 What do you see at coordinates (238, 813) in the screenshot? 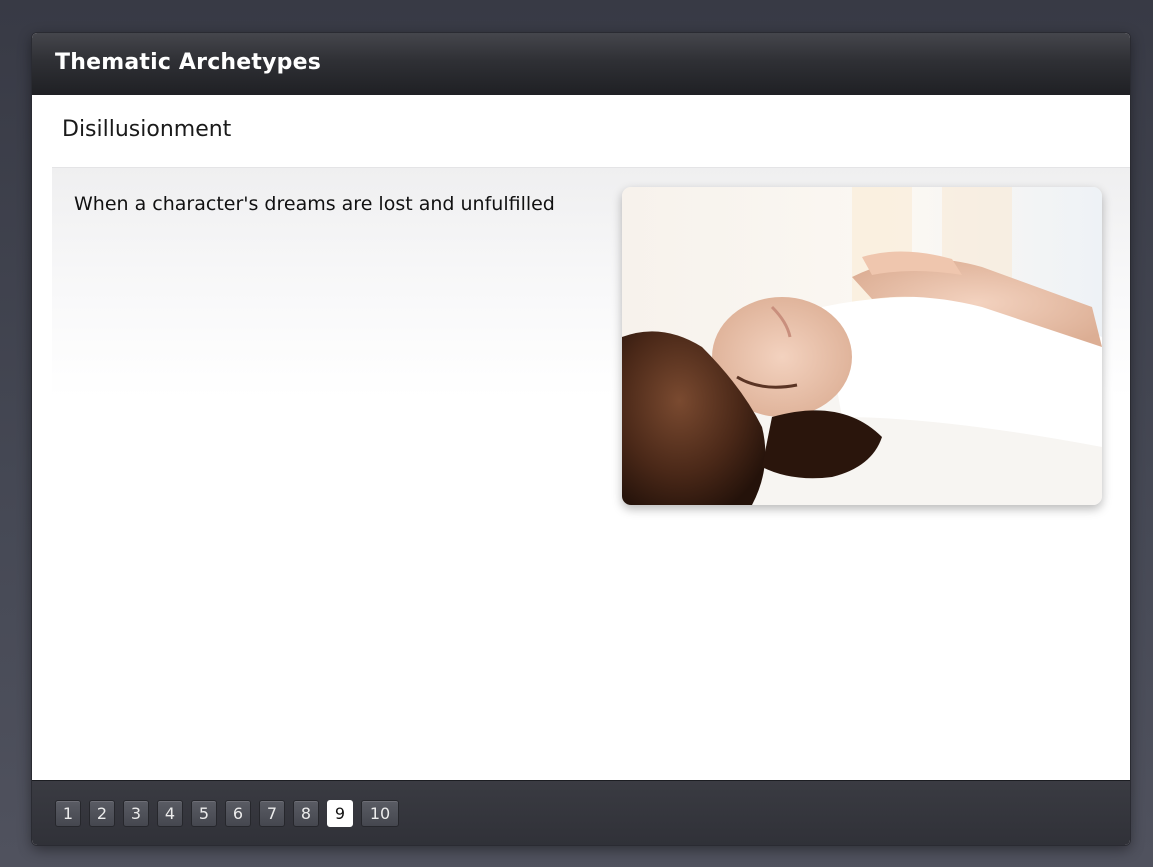
I see `page-button-6: 6` at bounding box center [238, 813].